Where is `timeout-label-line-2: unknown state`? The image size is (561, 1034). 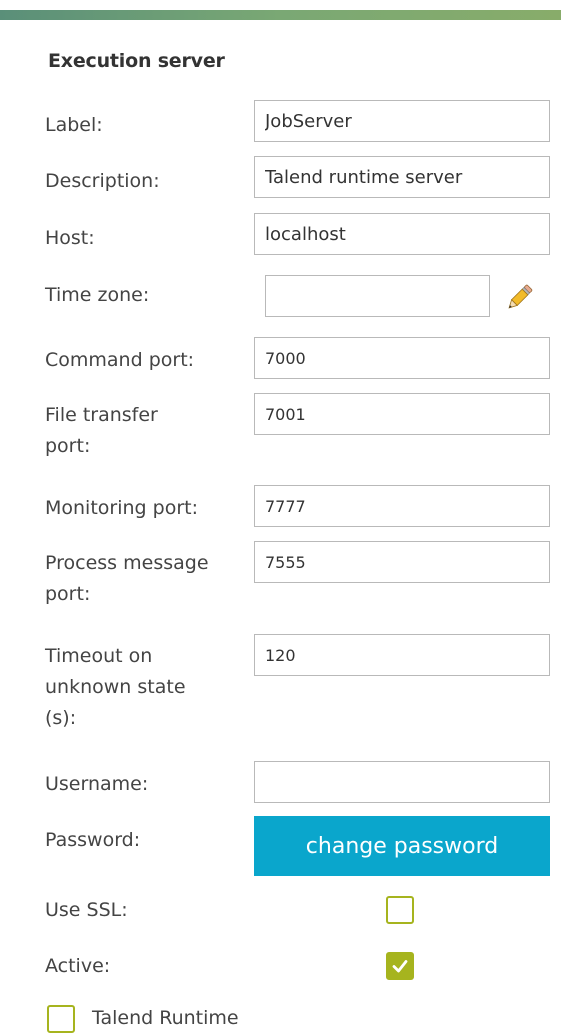 timeout-label-line-2: unknown state is located at coordinates (115, 687).